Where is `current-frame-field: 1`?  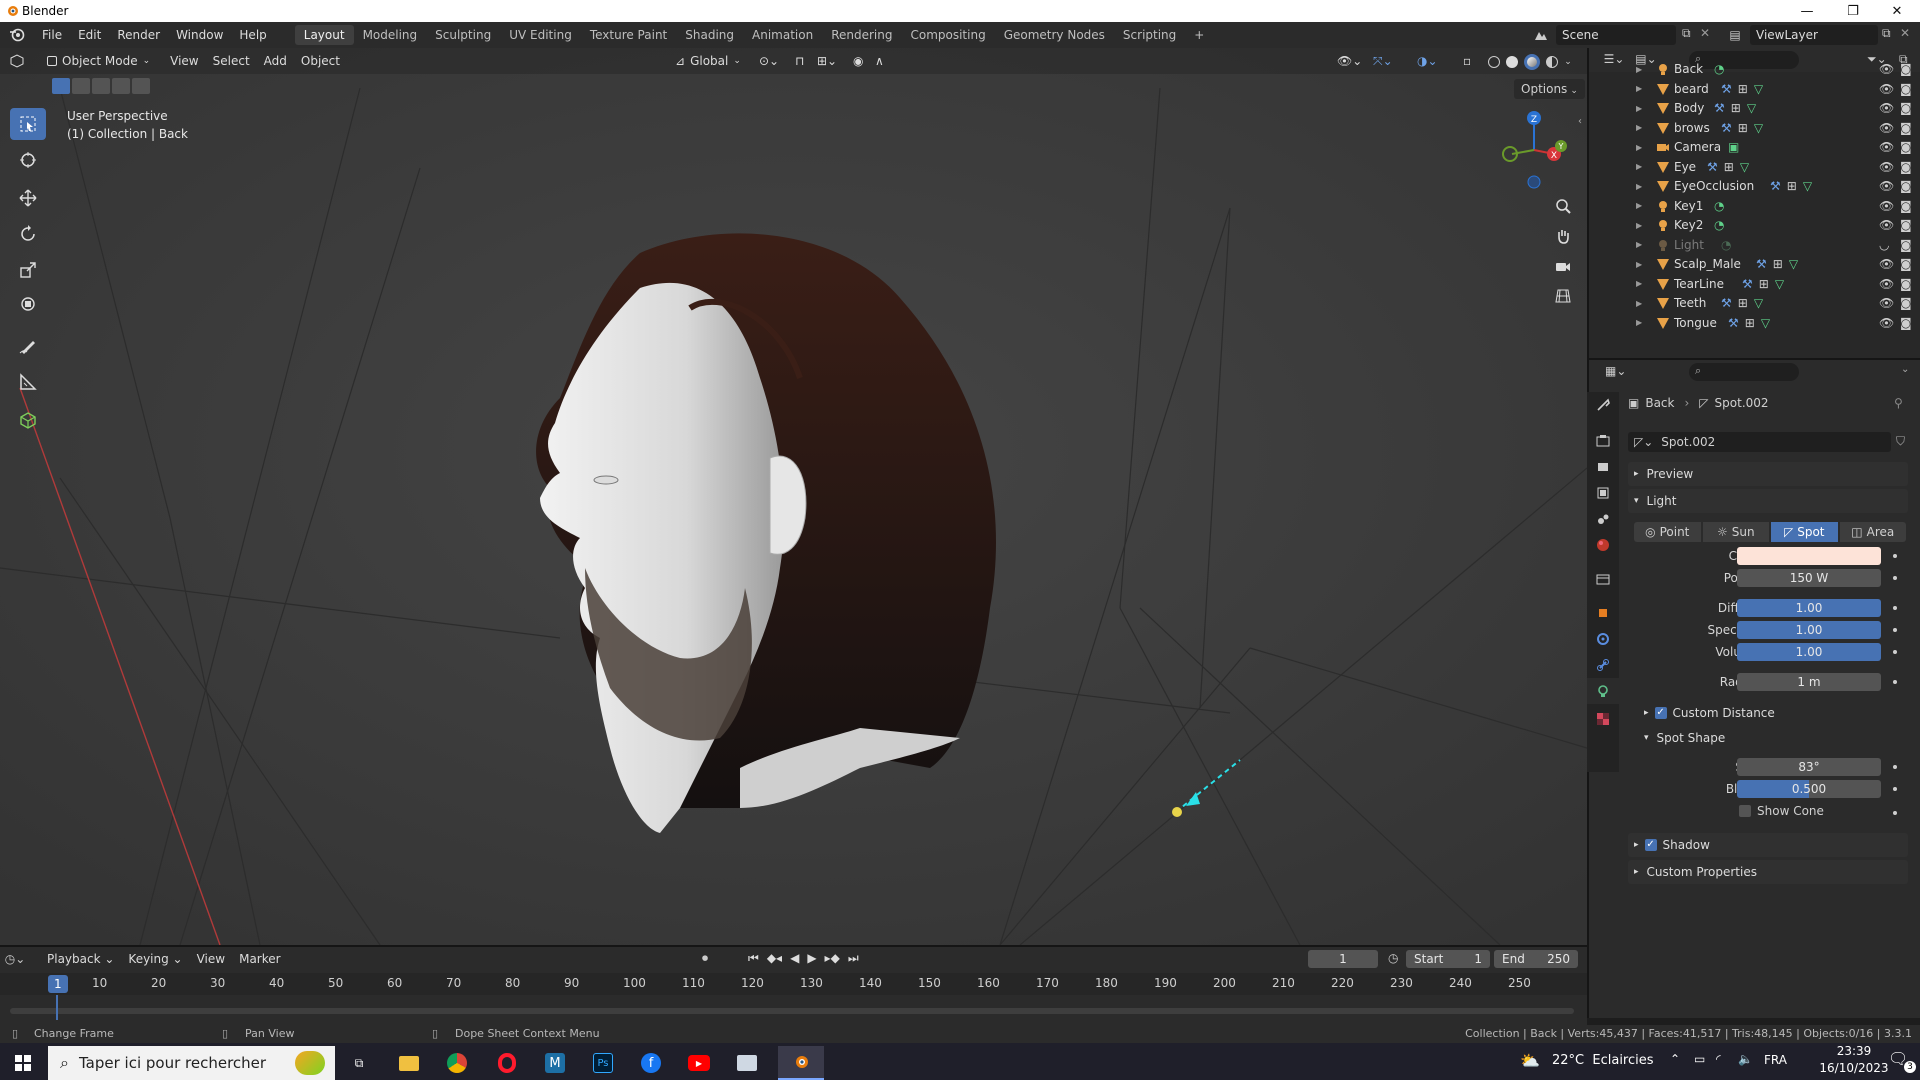
current-frame-field: 1 is located at coordinates (1343, 959).